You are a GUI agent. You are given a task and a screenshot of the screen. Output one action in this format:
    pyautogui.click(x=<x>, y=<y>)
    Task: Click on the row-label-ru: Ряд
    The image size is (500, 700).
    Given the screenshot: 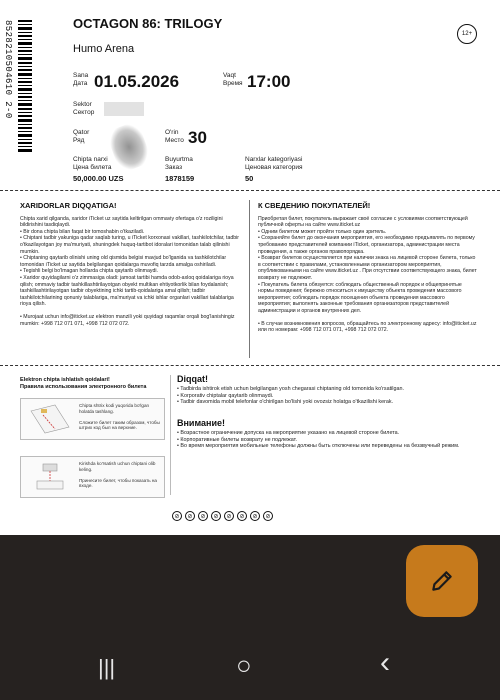 What is the action you would take?
    pyautogui.click(x=79, y=140)
    